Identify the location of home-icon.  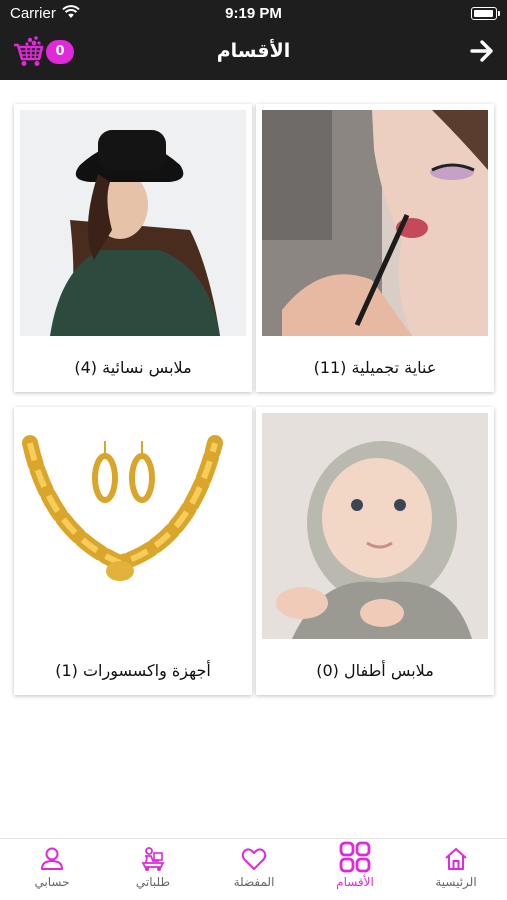
(456, 859).